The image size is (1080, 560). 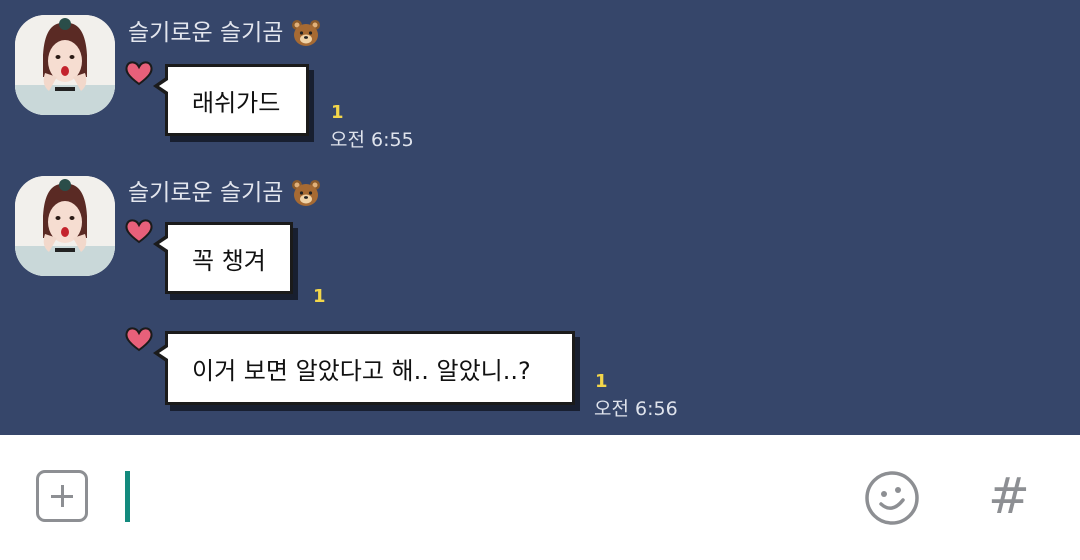 I want to click on message-time: 오전 6:56, so click(x=636, y=409).